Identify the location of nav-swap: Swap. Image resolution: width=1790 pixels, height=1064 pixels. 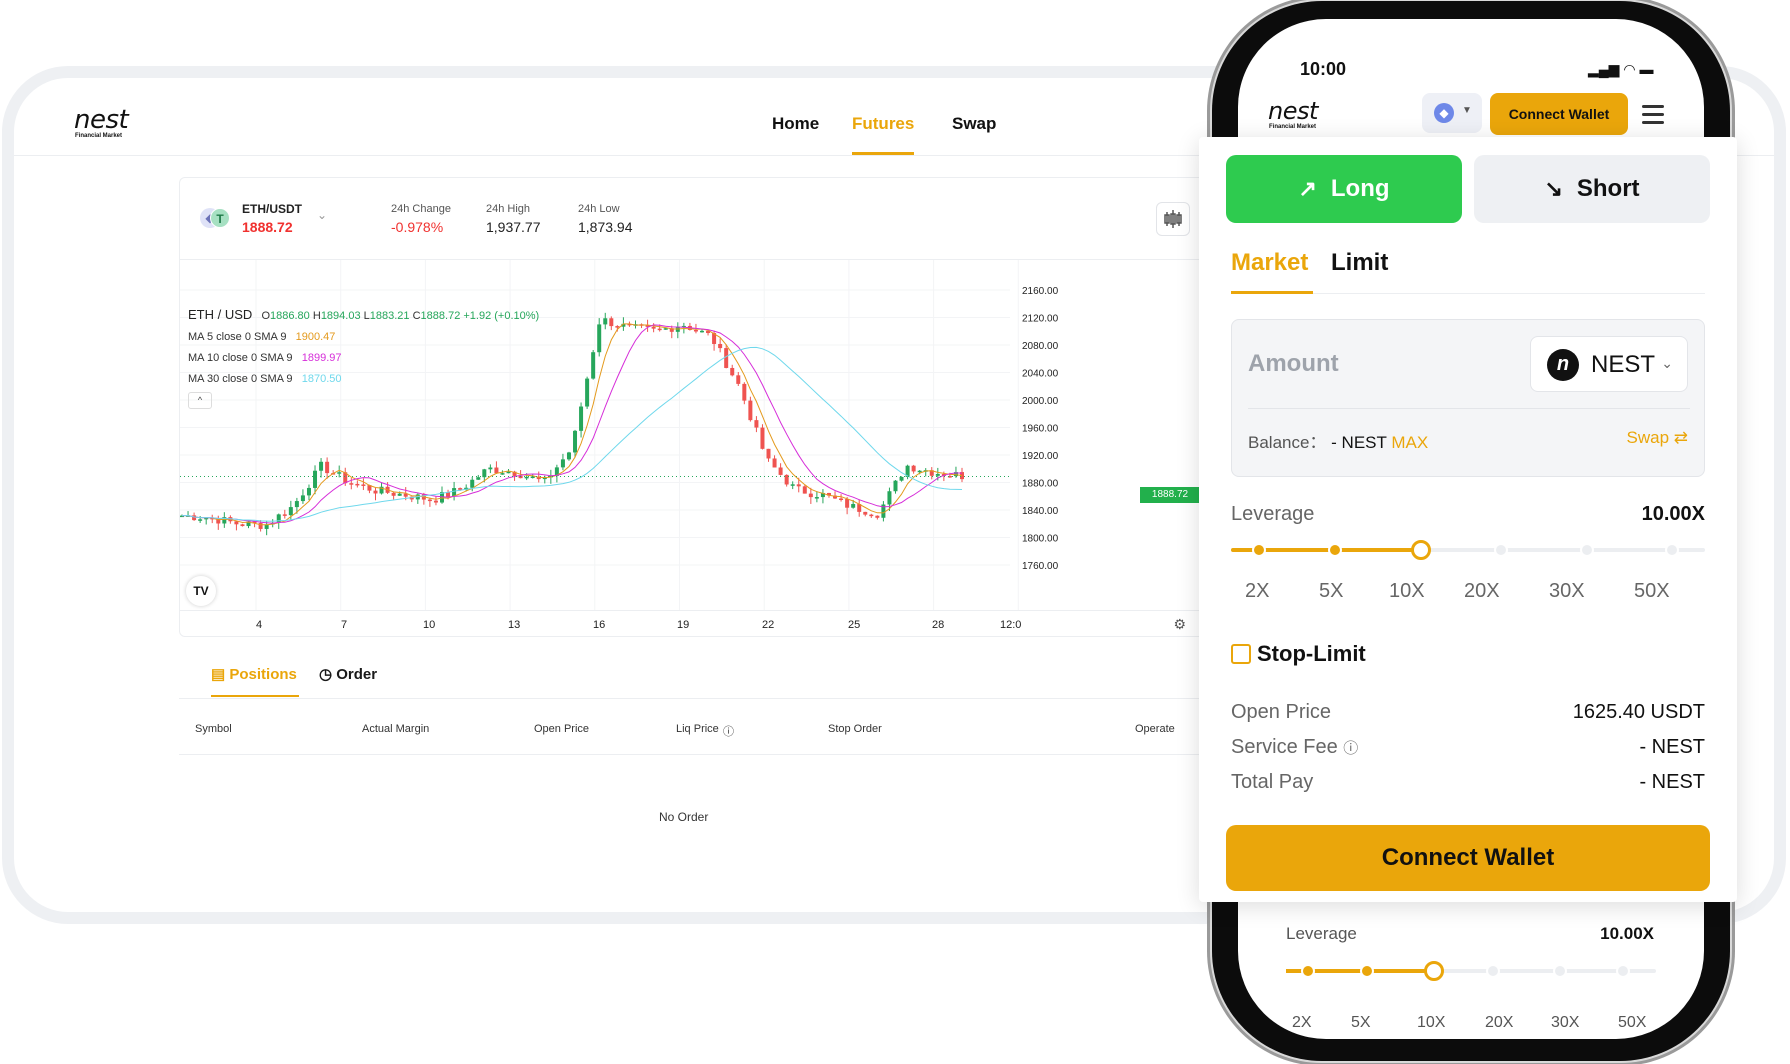
(974, 124).